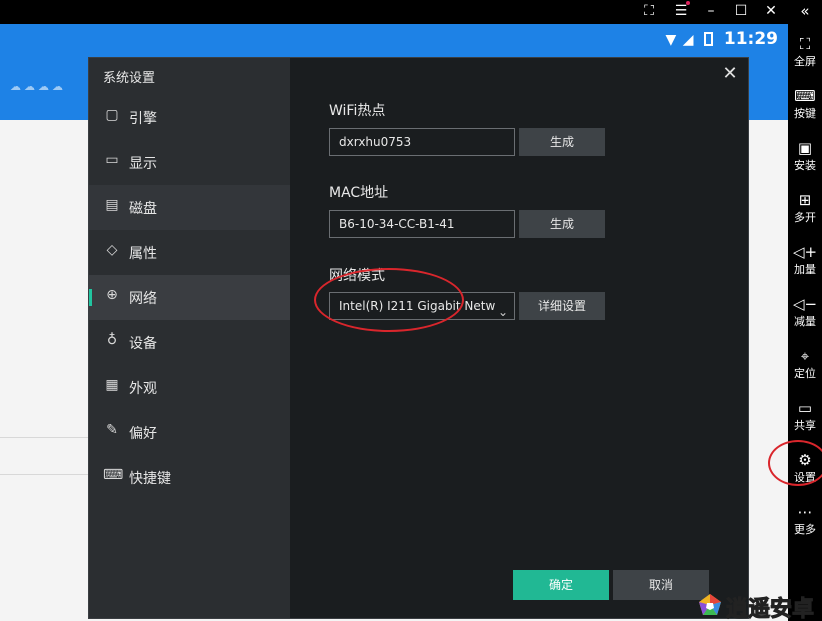 The height and width of the screenshot is (621, 822). I want to click on location-pin-icon: ⌖, so click(805, 356).